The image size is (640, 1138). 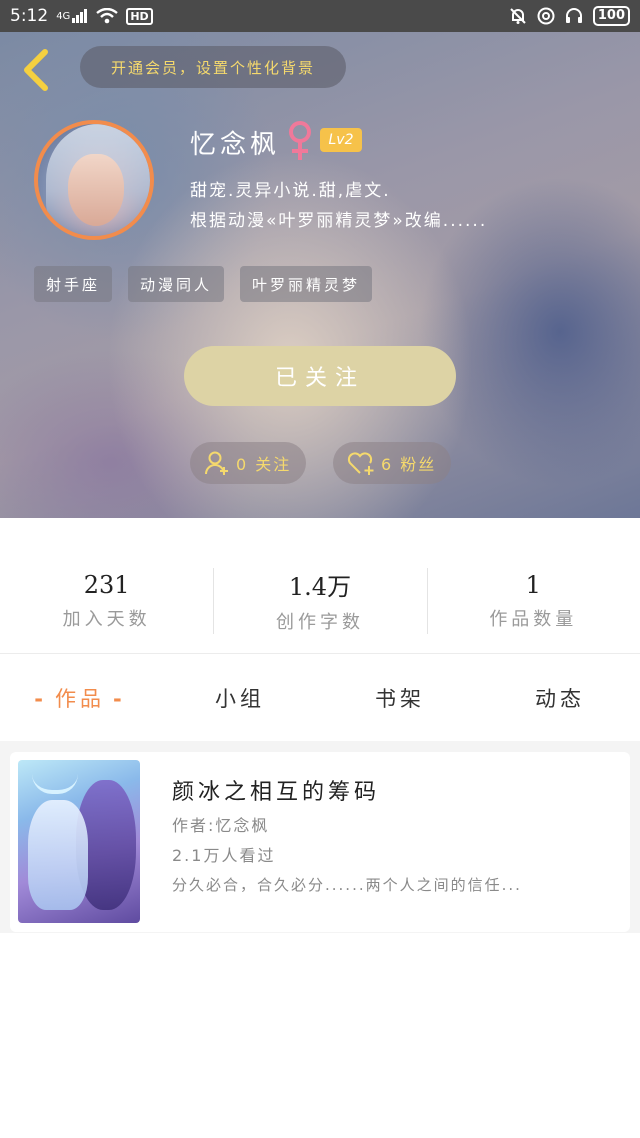 What do you see at coordinates (29, 16) in the screenshot?
I see `status-time: 5:12` at bounding box center [29, 16].